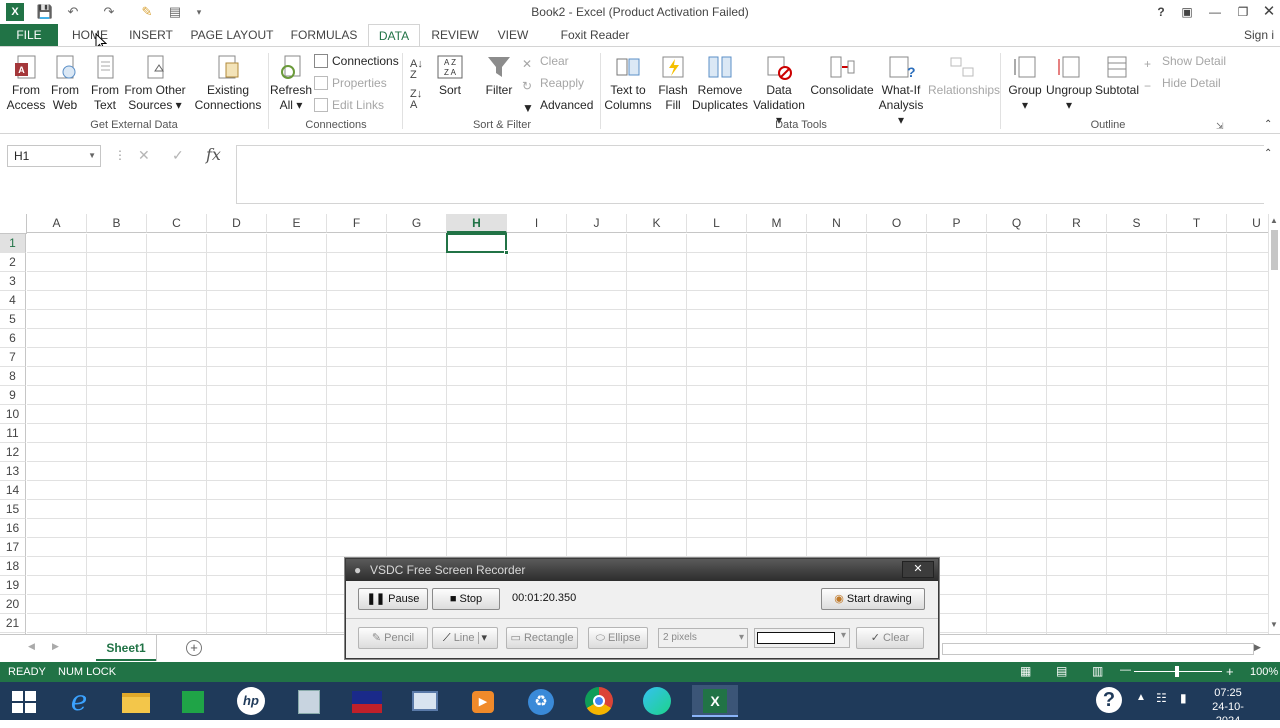 This screenshot has height=728, width=1280. What do you see at coordinates (897, 223) in the screenshot?
I see `column-header-o: O` at bounding box center [897, 223].